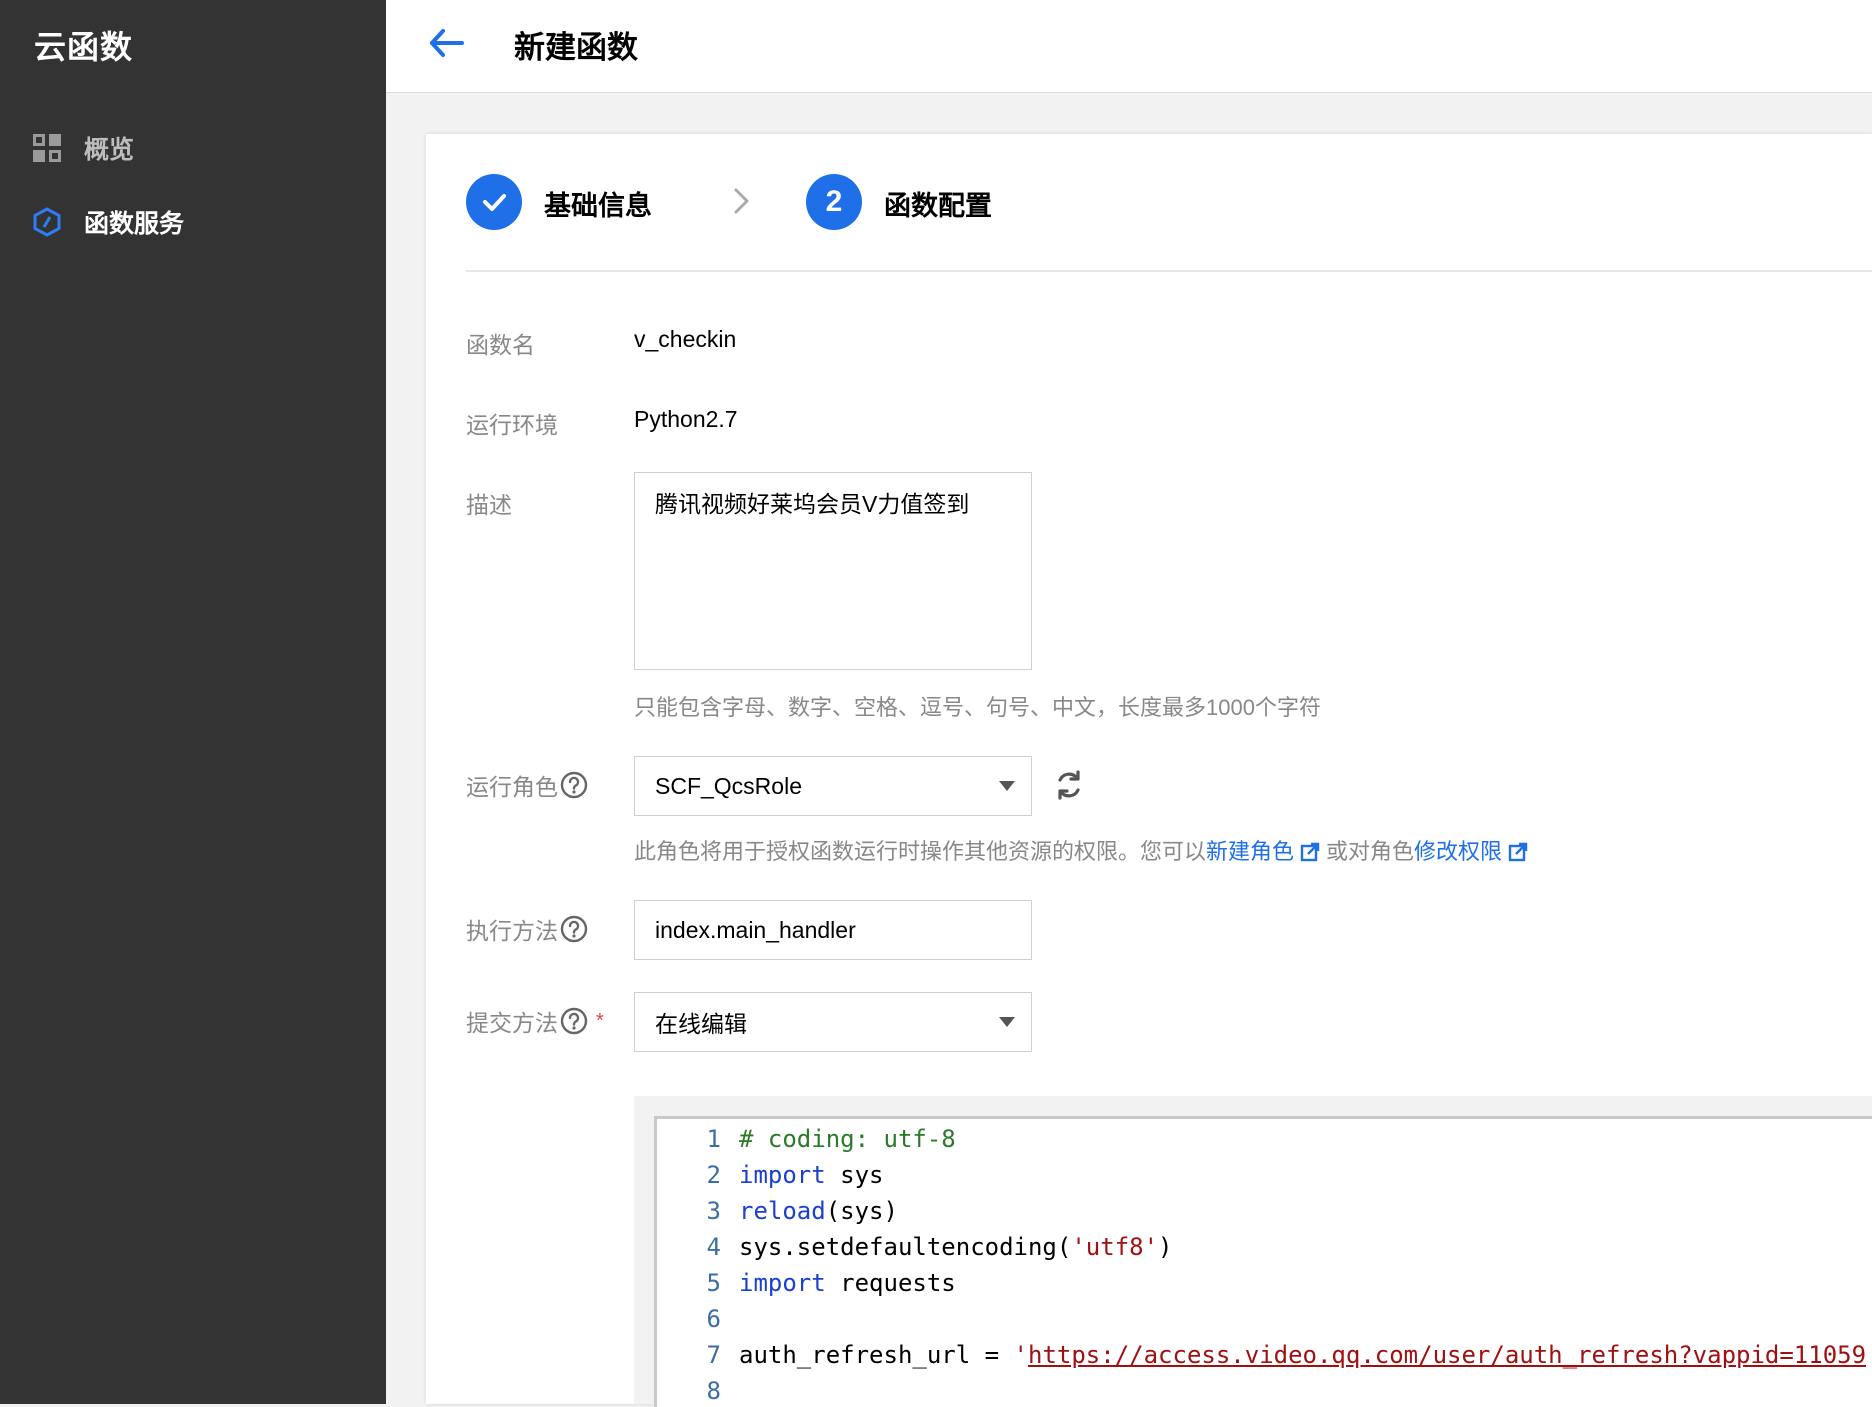 The height and width of the screenshot is (1407, 1872). What do you see at coordinates (876, 1355) in the screenshot?
I see `code-text: auth_refresh_url =` at bounding box center [876, 1355].